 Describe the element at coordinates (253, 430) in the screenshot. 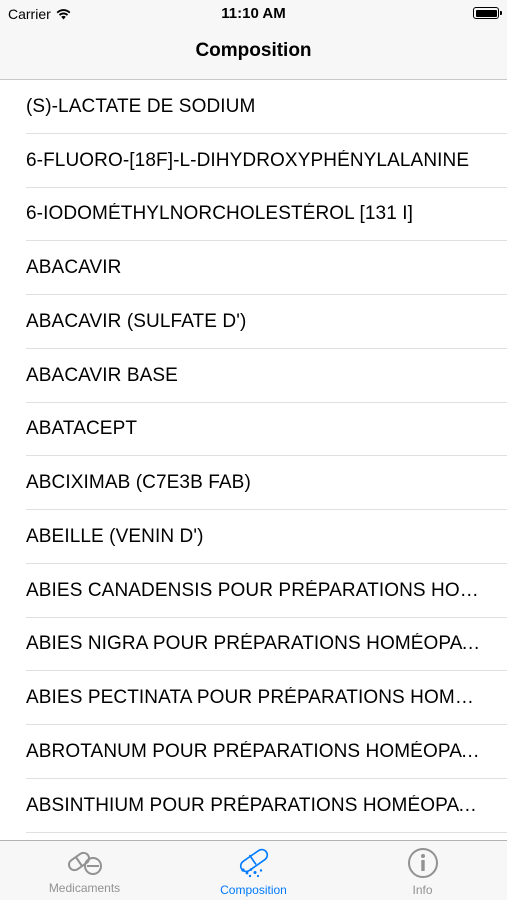

I see `list-item: ABATACEPT` at that location.